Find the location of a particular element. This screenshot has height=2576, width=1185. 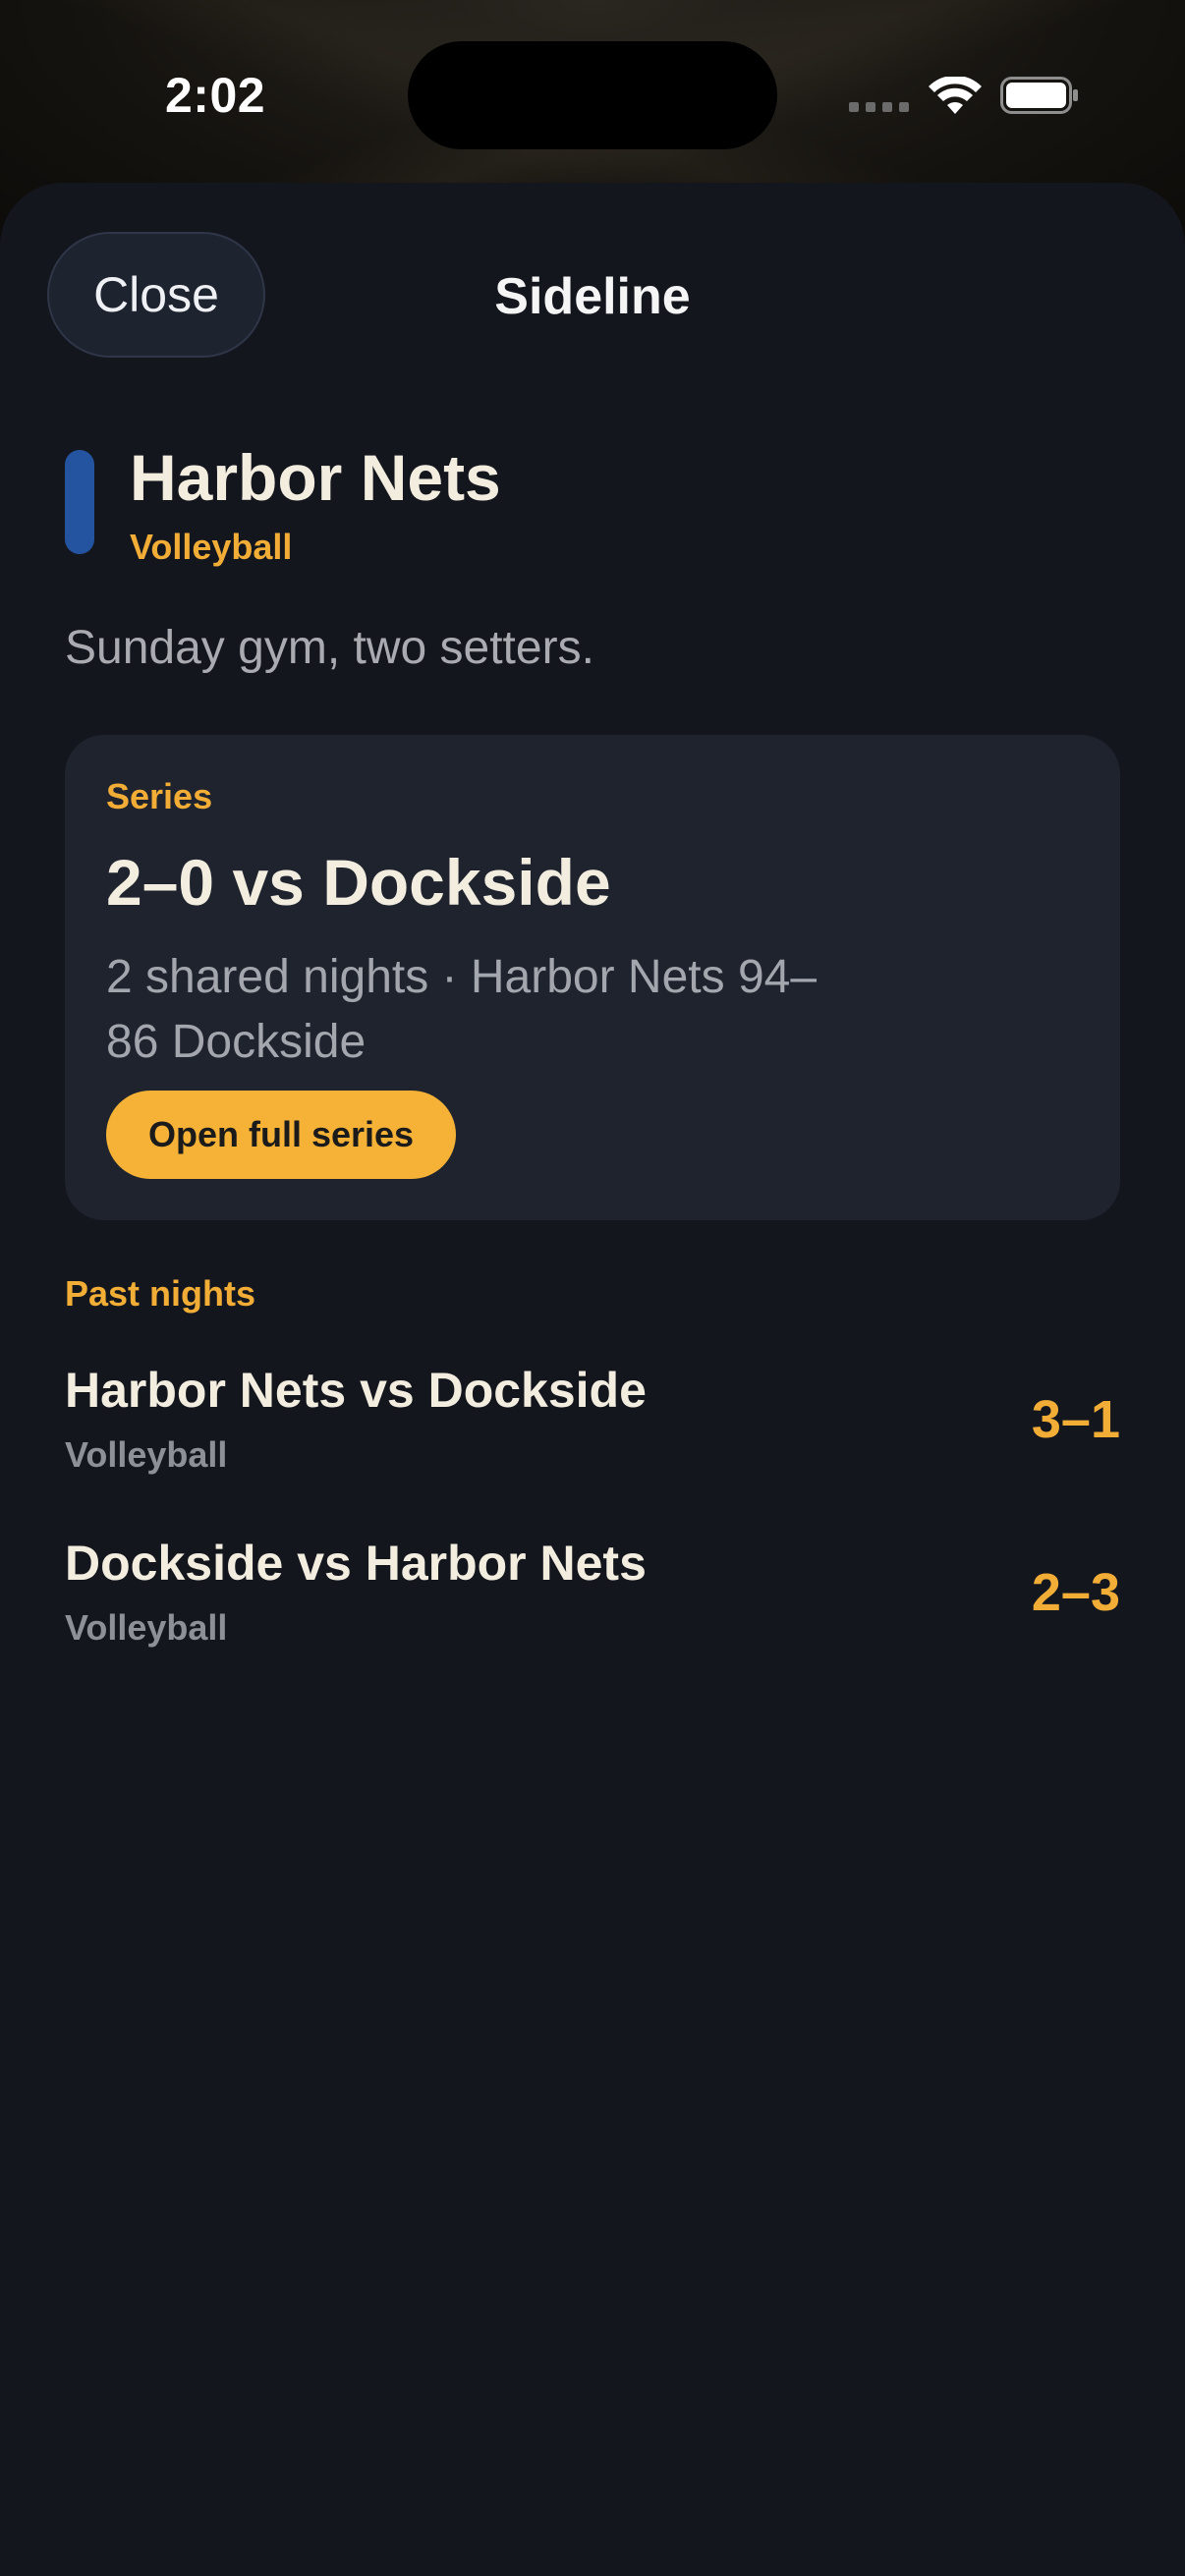

wifi-icon is located at coordinates (956, 95).